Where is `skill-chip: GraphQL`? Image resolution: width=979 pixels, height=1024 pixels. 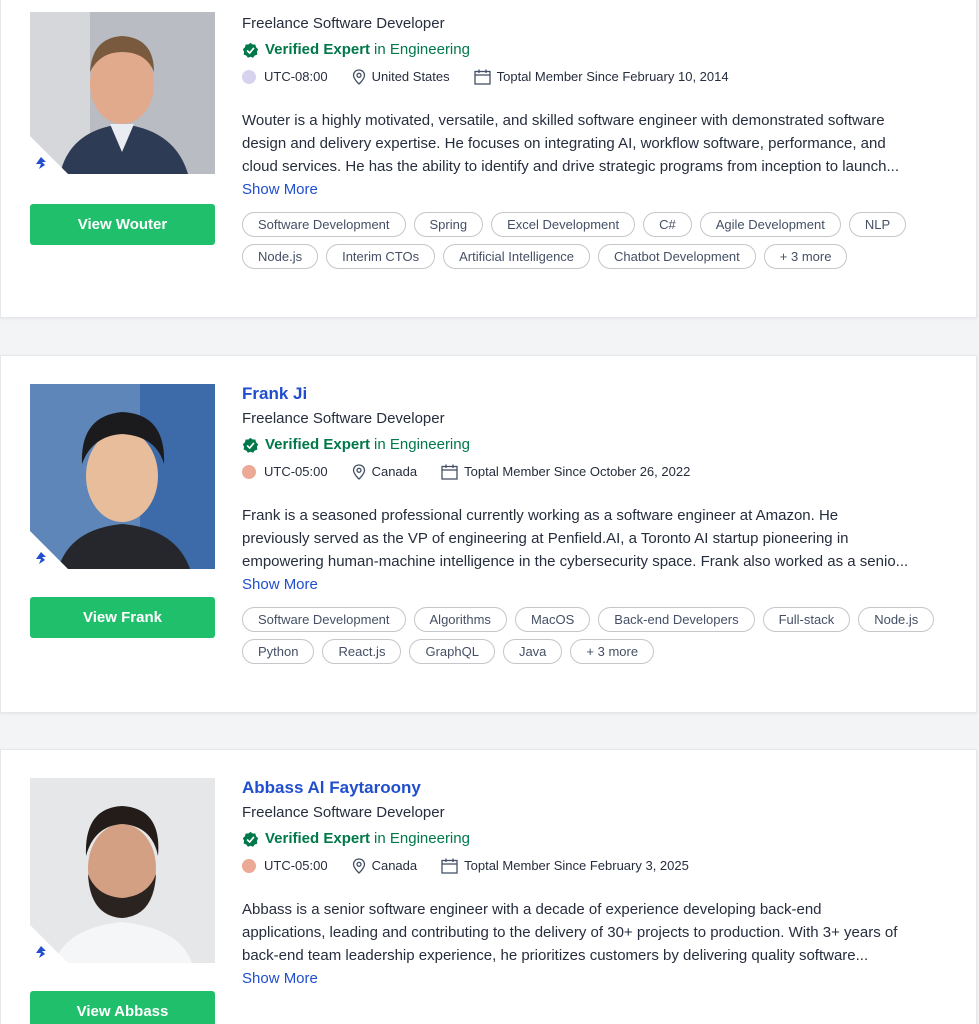
skill-chip: GraphQL is located at coordinates (452, 651).